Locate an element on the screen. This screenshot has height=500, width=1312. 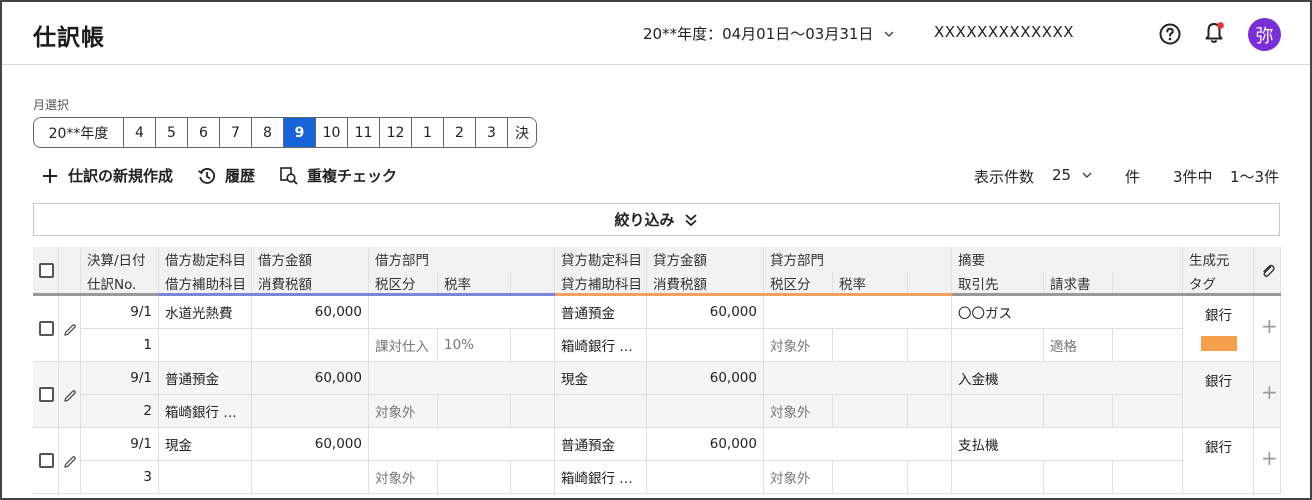
credit-extra is located at coordinates (930, 477).